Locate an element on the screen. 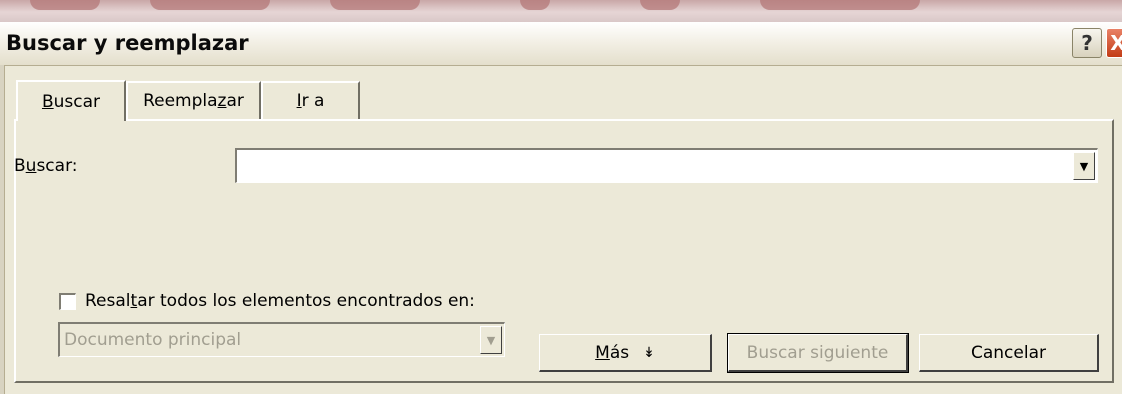 Image resolution: width=1122 pixels, height=394 pixels. more-label: Más is located at coordinates (612, 352).